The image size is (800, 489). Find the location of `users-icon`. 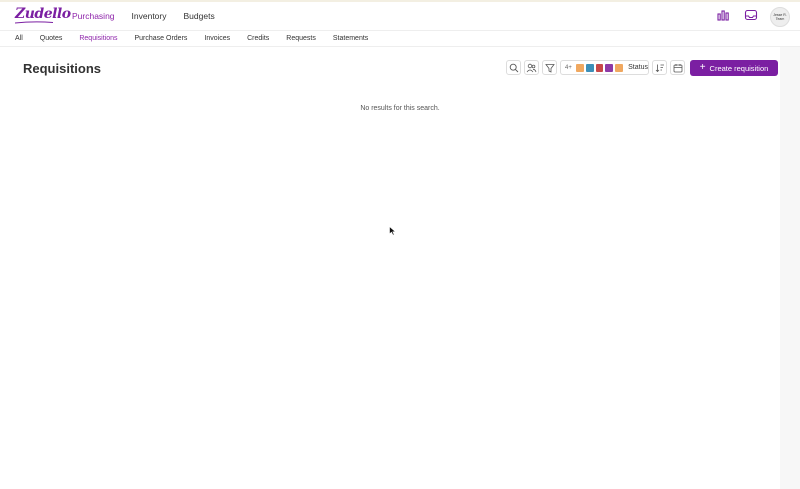

users-icon is located at coordinates (531, 67).